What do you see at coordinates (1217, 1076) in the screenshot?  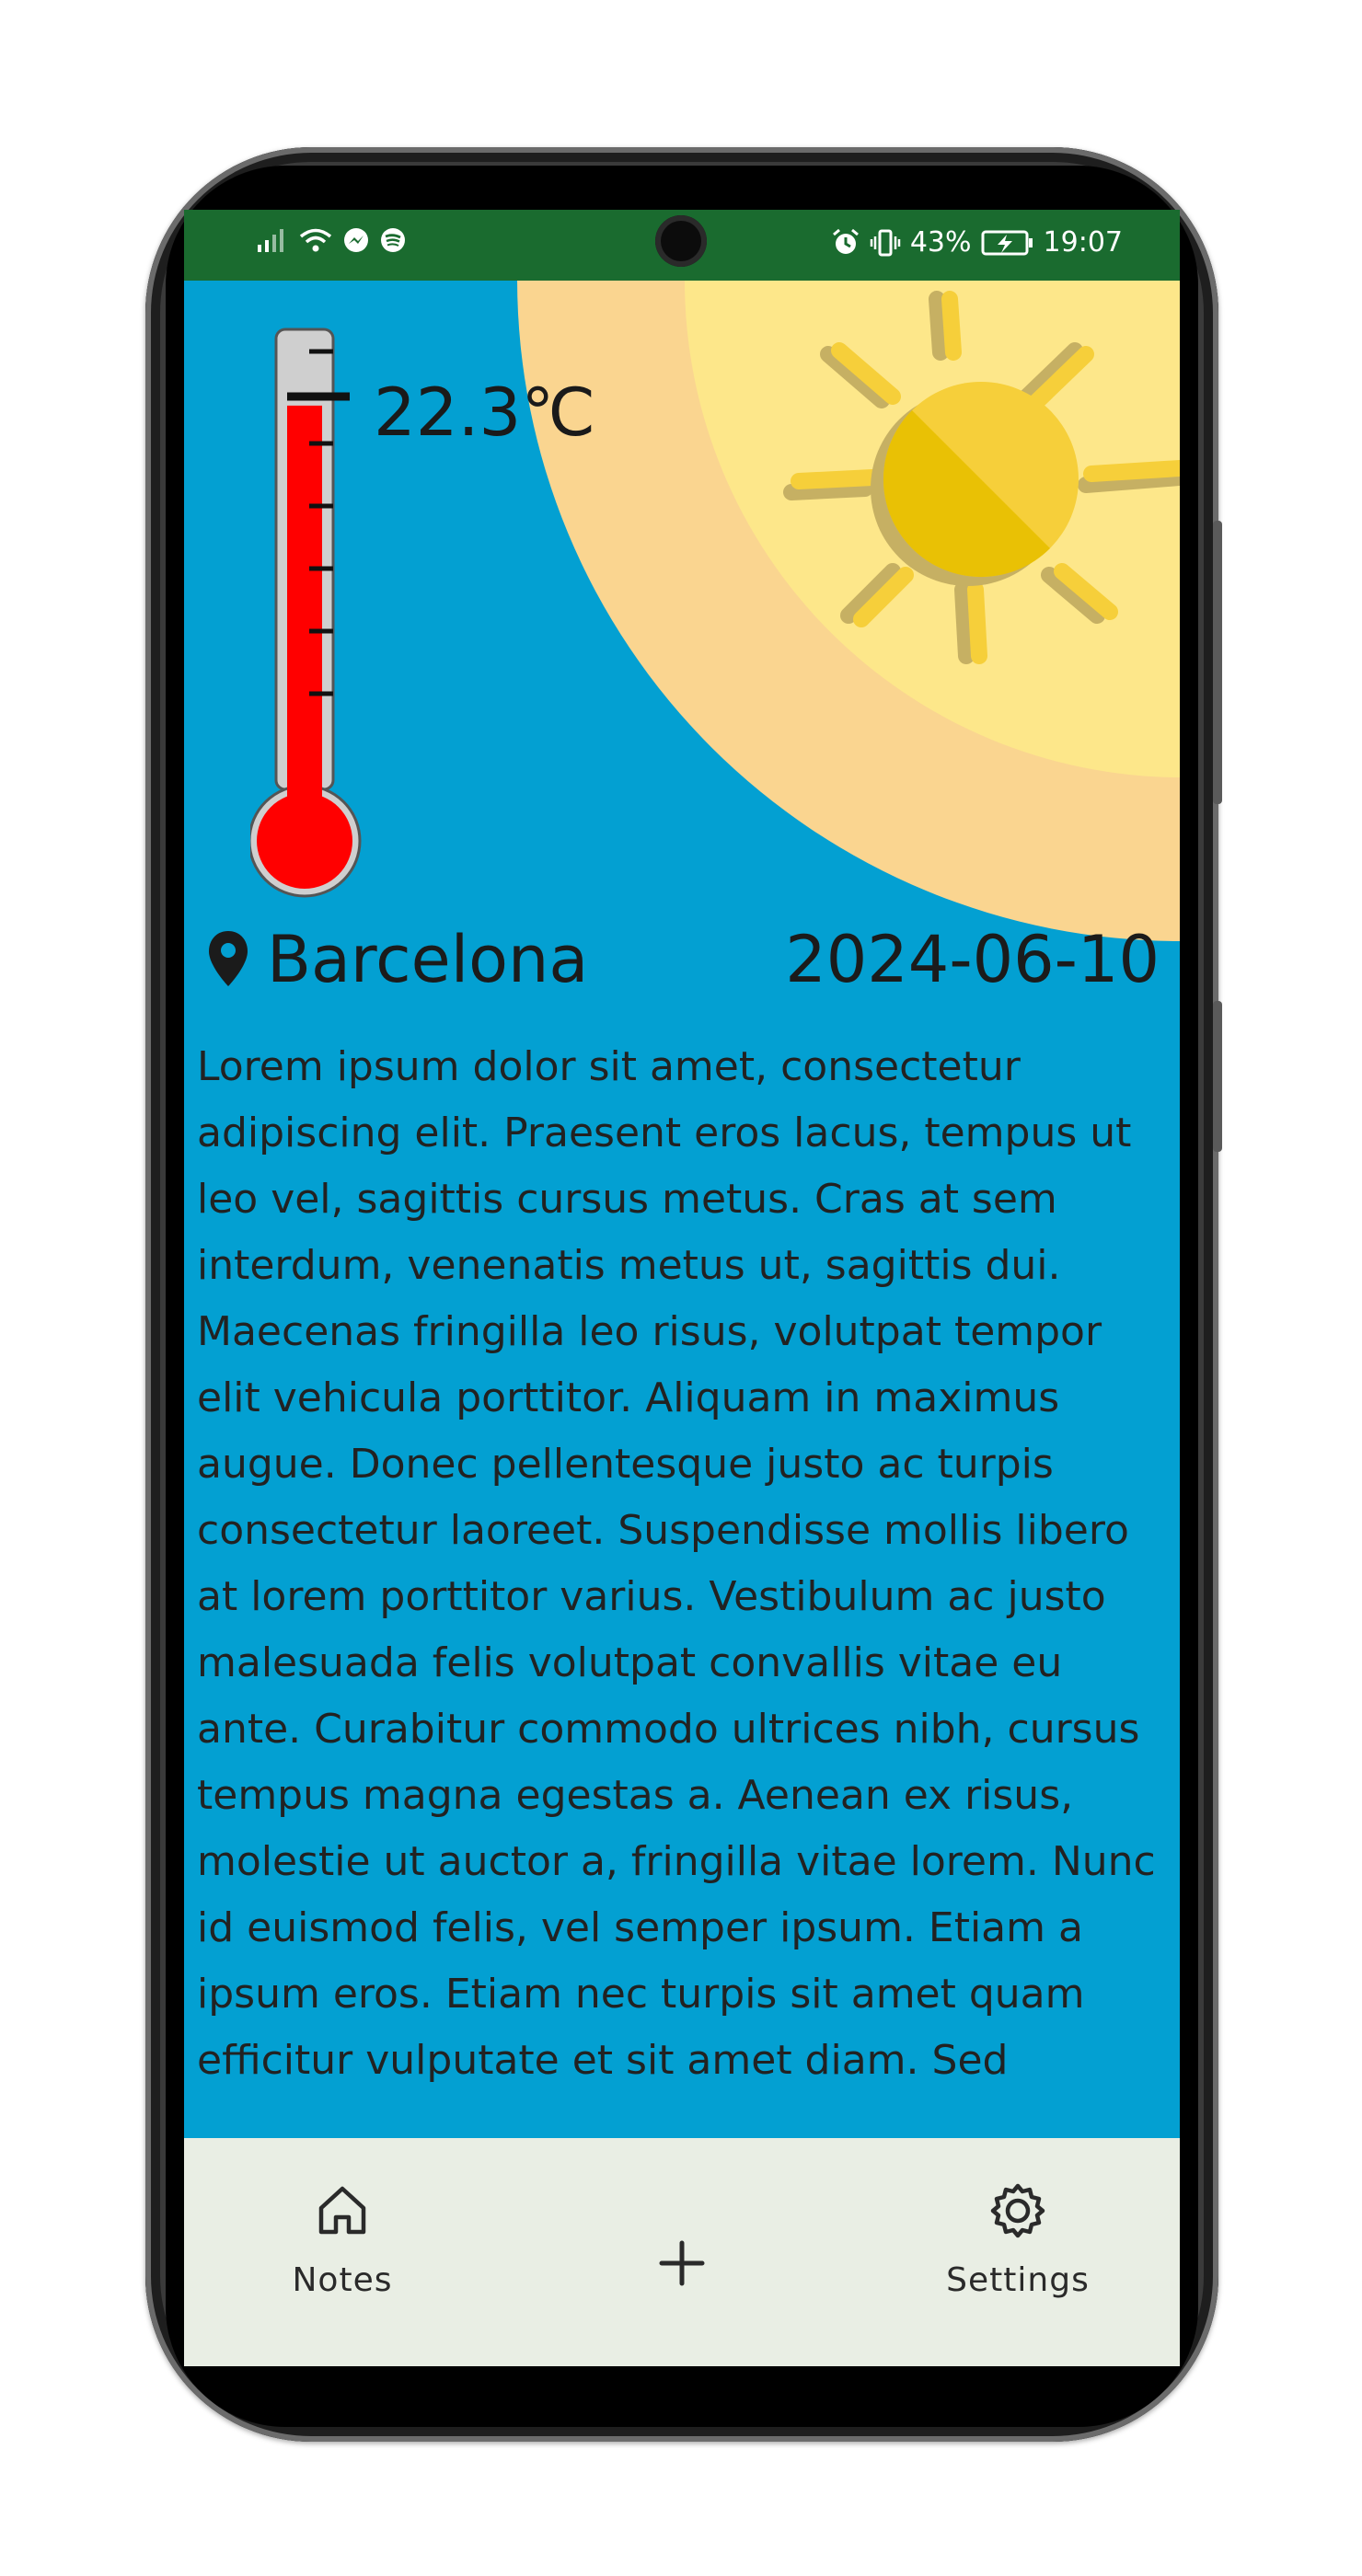 I see `power-button` at bounding box center [1217, 1076].